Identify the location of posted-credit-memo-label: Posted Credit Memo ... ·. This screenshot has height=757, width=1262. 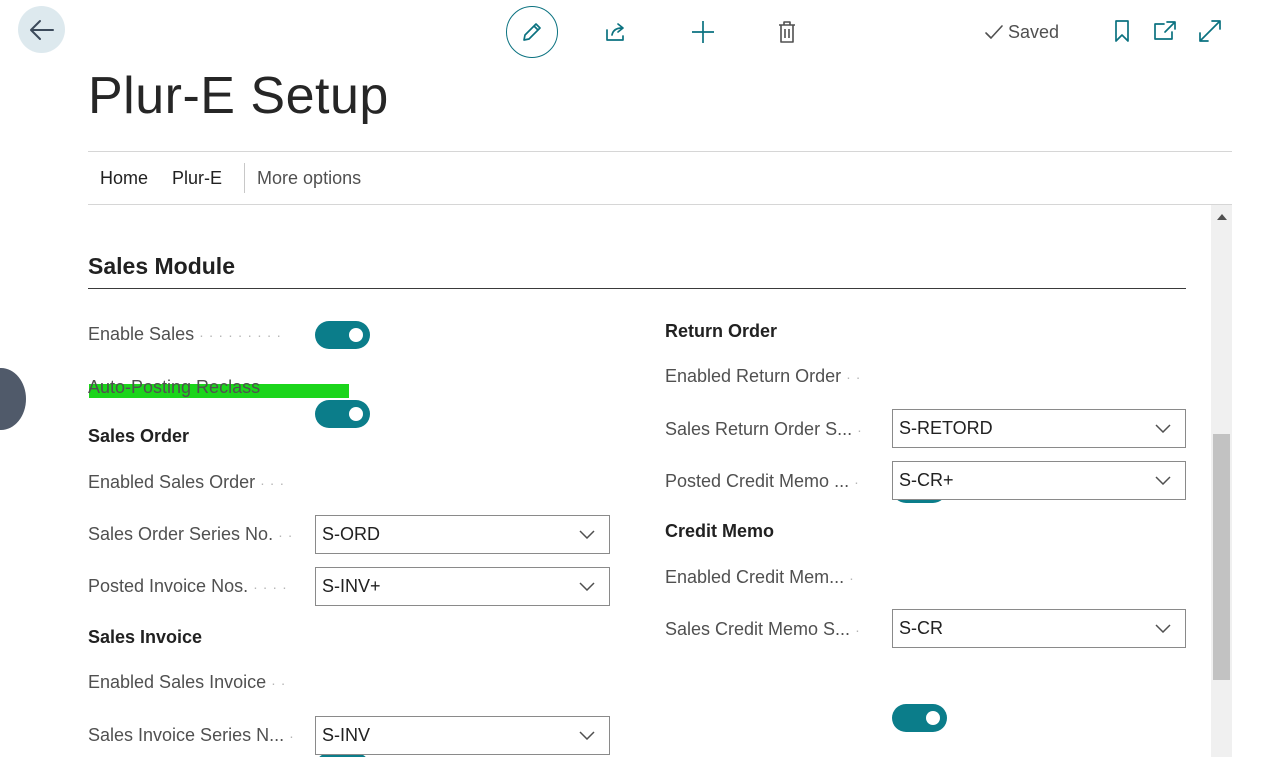
(764, 481).